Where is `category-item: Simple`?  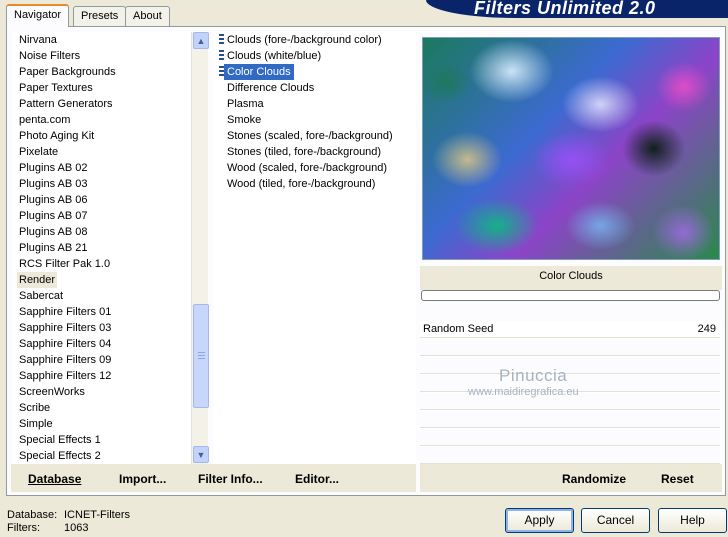
category-item: Simple is located at coordinates (36, 424).